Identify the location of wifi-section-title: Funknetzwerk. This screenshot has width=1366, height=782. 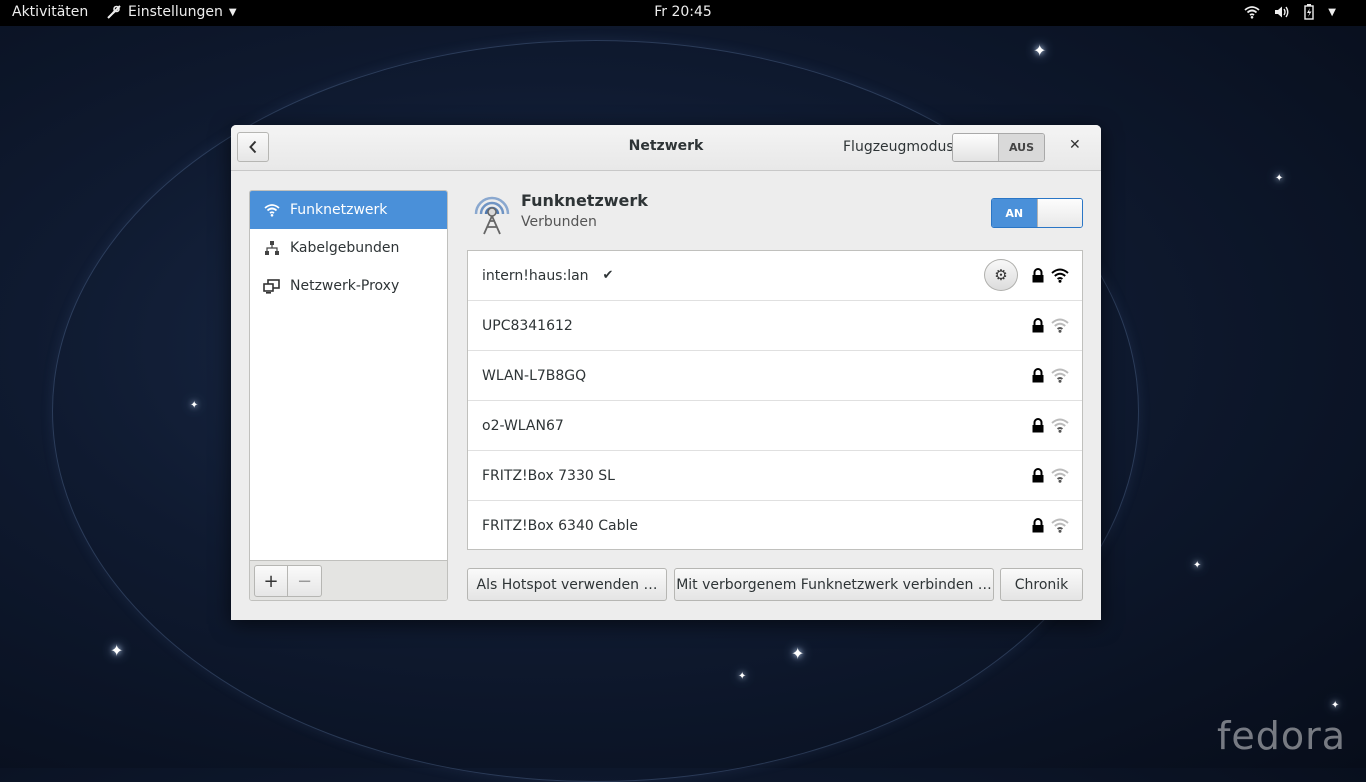
(584, 200).